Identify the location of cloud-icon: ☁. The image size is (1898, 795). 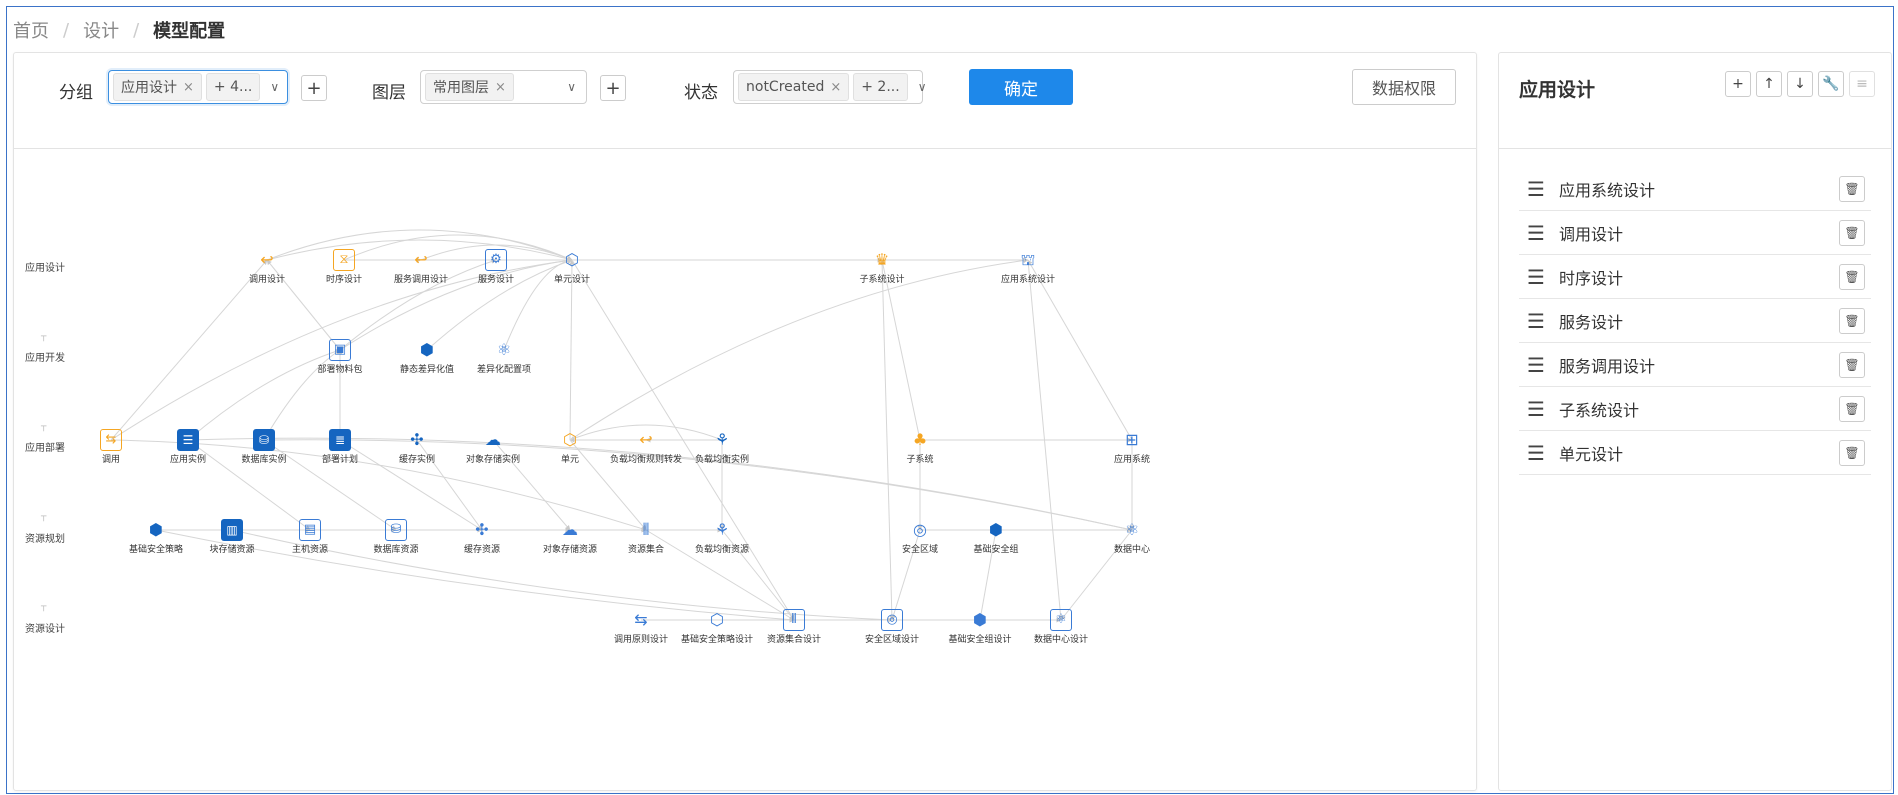
(493, 439).